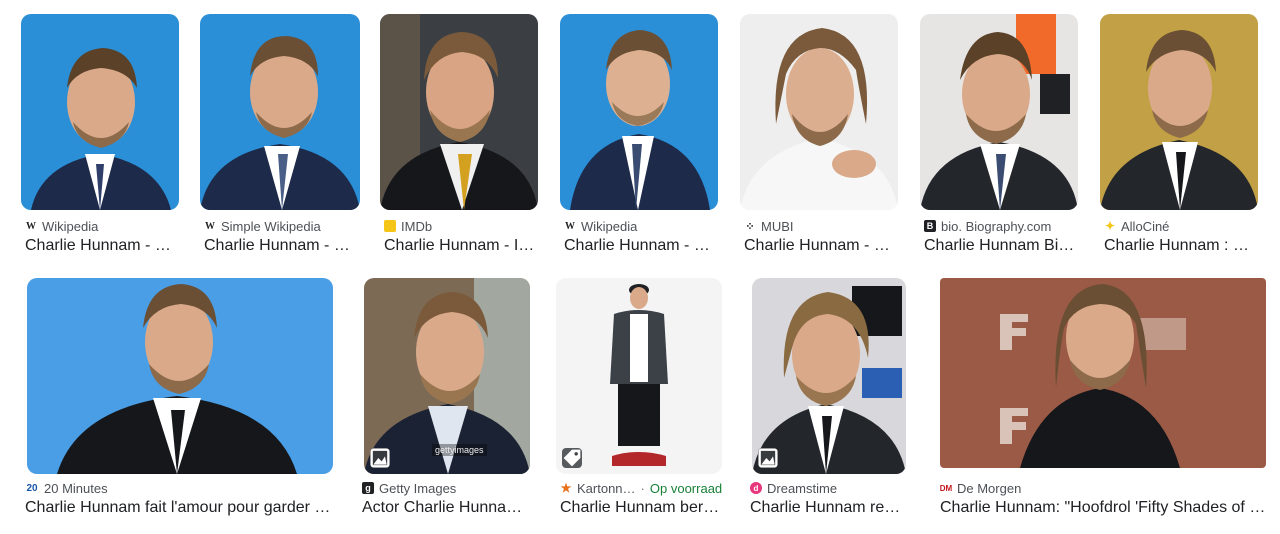 Image resolution: width=1280 pixels, height=534 pixels. What do you see at coordinates (566, 488) in the screenshot?
I see `kartonnen-icon: ★` at bounding box center [566, 488].